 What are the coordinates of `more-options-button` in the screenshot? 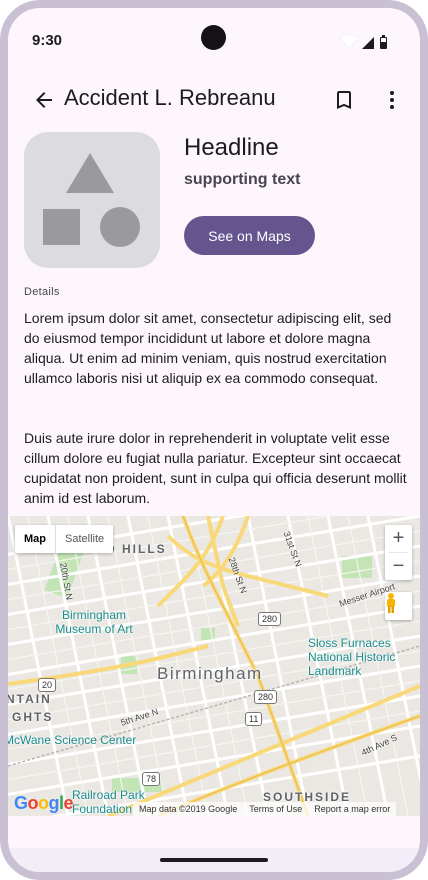 It's located at (392, 100).